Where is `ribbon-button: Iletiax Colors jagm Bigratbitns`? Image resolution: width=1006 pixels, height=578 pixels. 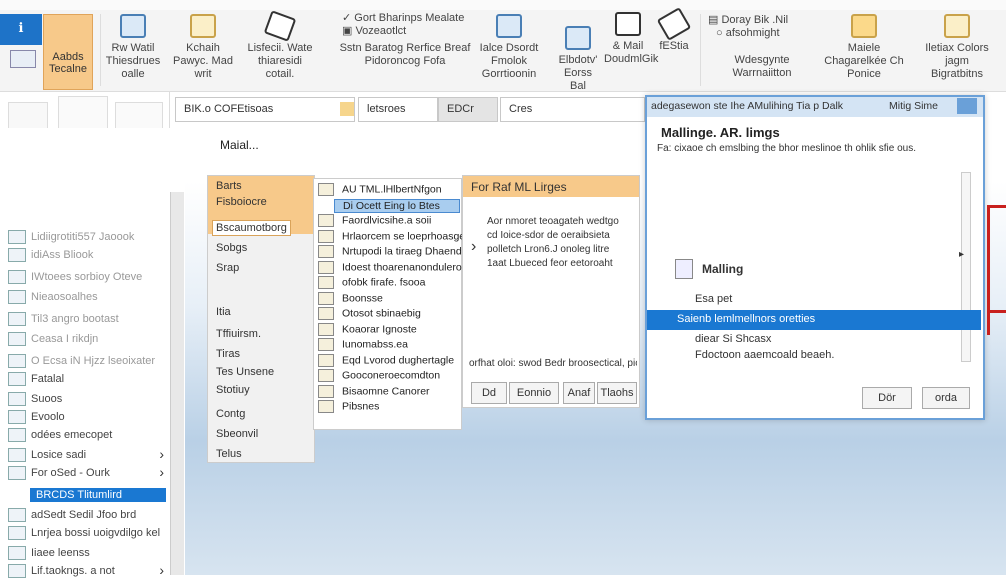
ribbon-button: Iletiax Colors jagm Bigratbitns is located at coordinates (957, 47).